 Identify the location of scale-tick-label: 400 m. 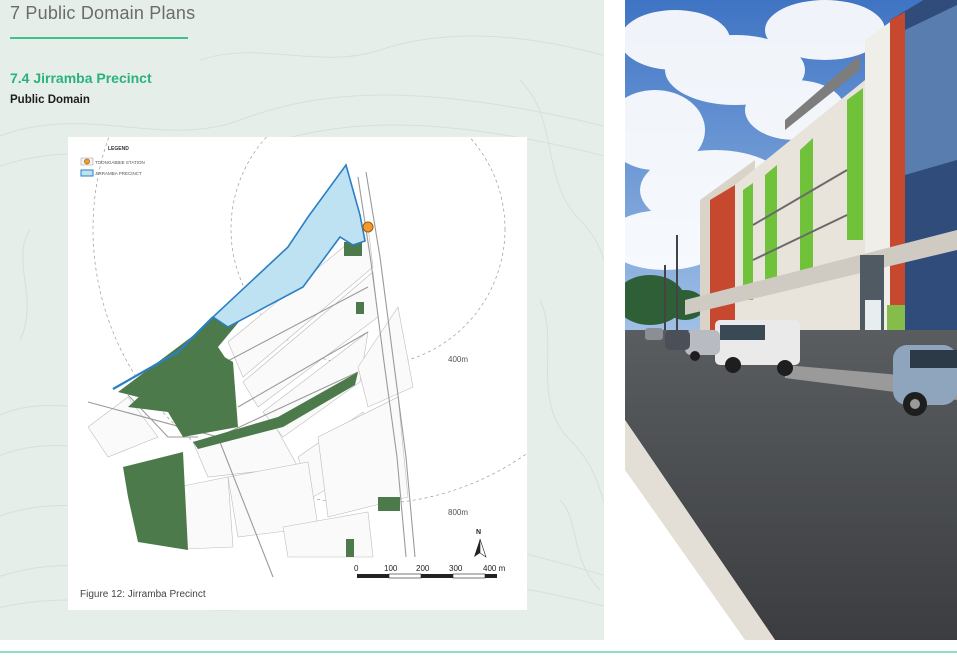
(494, 568).